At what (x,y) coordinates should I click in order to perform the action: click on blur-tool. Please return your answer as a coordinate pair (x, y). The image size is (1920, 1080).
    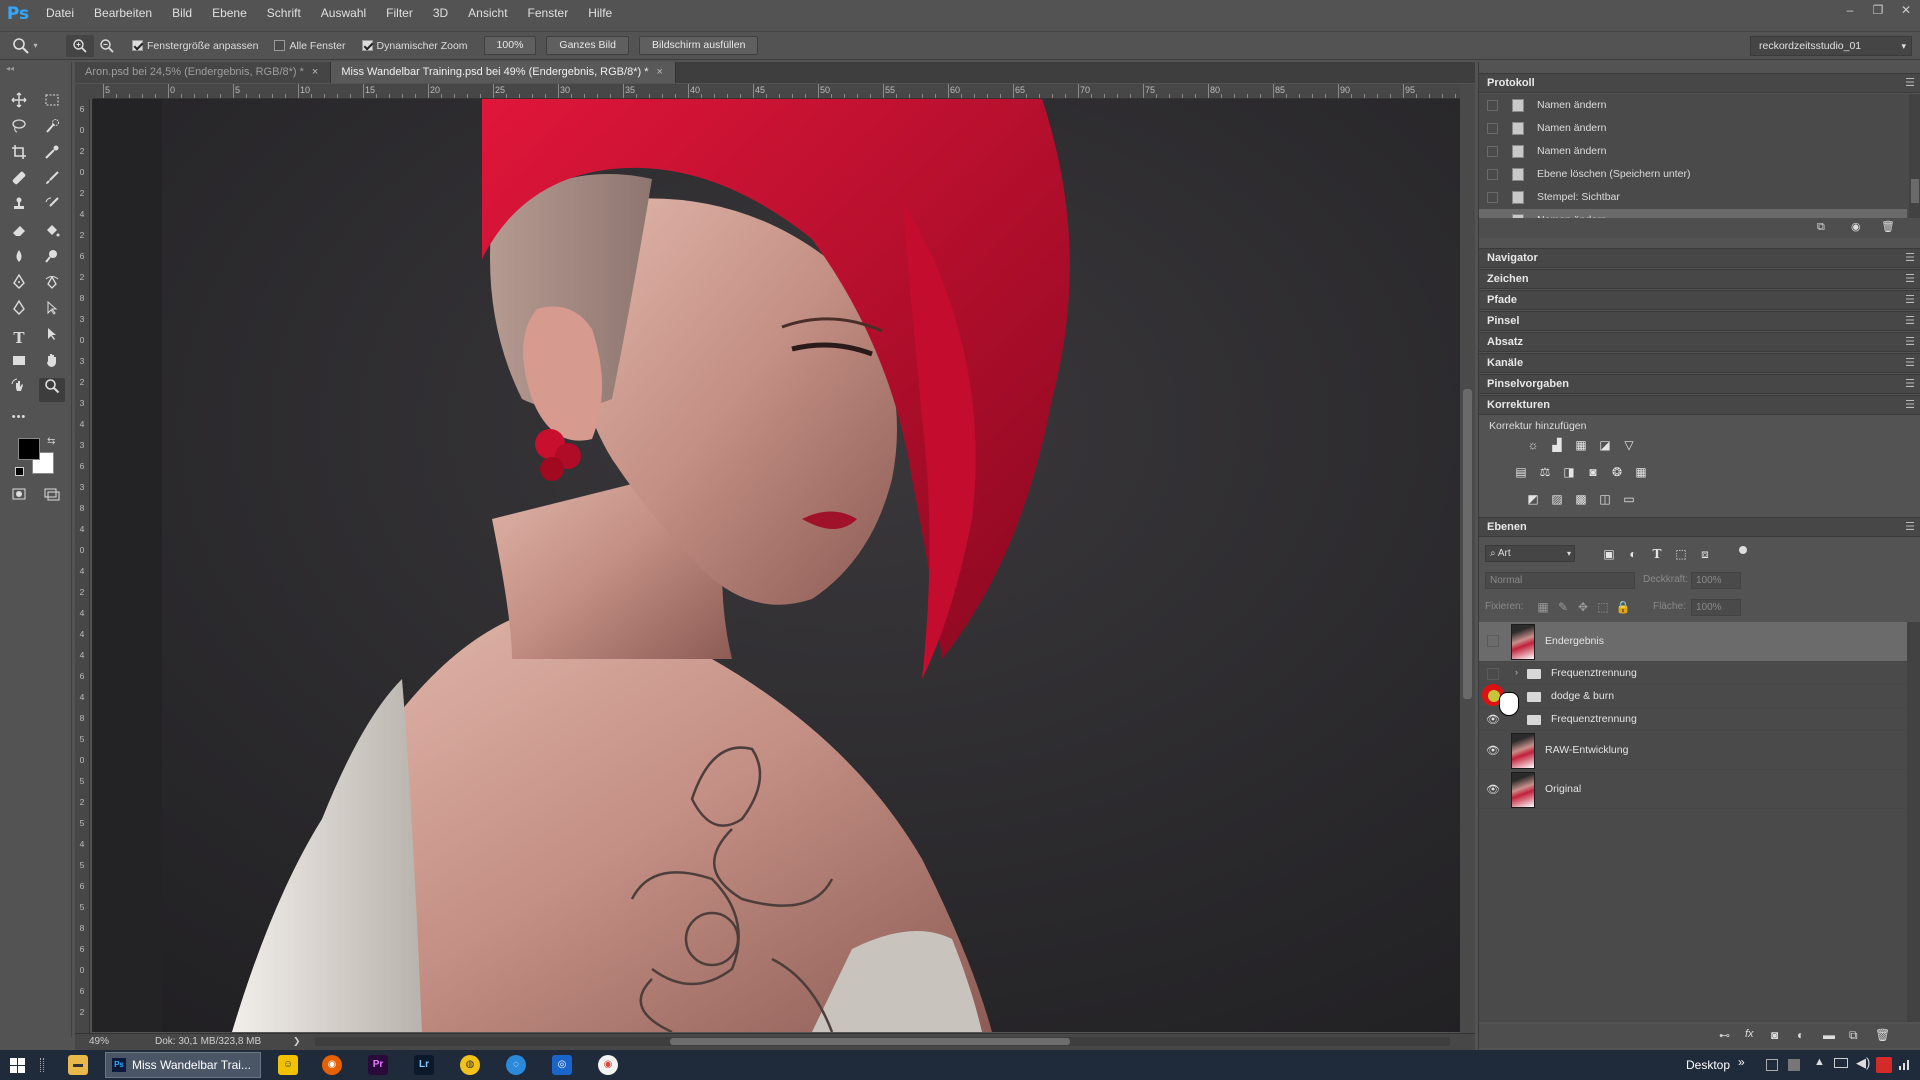
    Looking at the image, I should click on (19, 260).